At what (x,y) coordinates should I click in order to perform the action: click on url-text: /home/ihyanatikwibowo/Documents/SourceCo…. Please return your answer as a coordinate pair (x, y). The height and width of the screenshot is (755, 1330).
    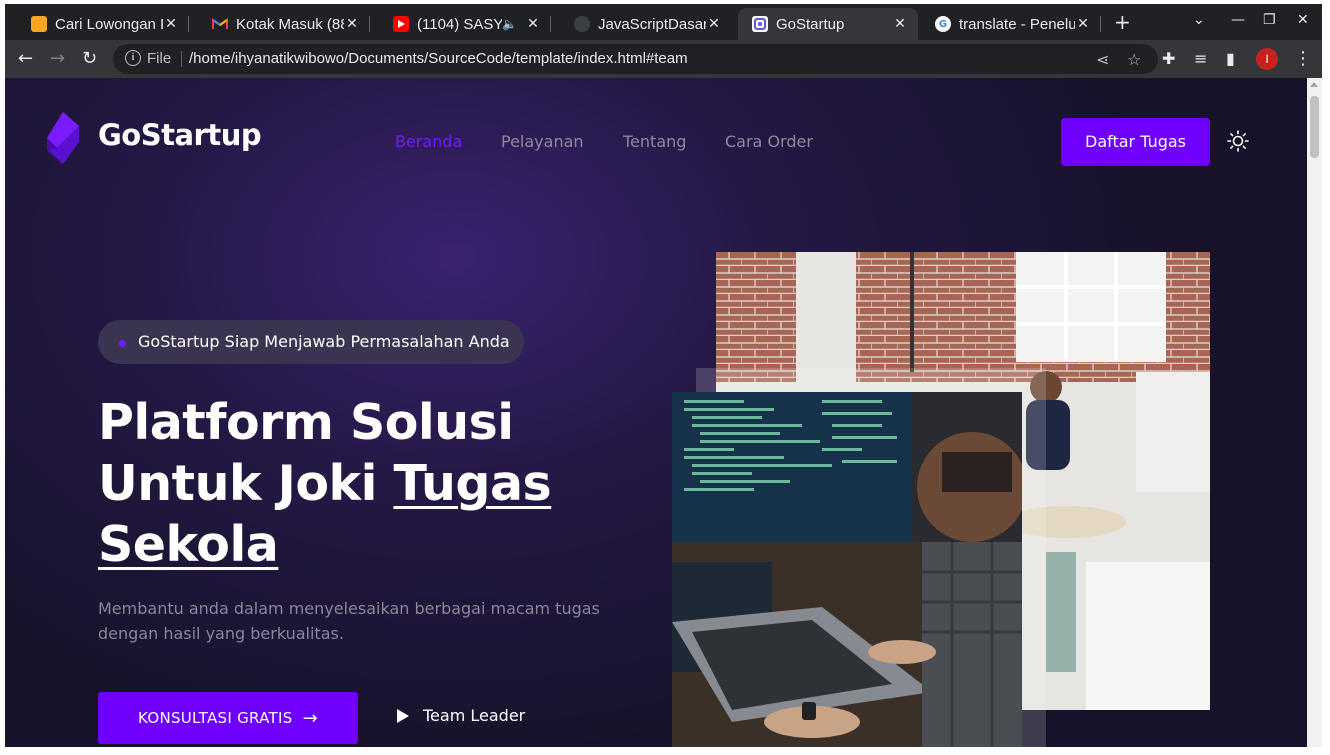
    Looking at the image, I should click on (438, 58).